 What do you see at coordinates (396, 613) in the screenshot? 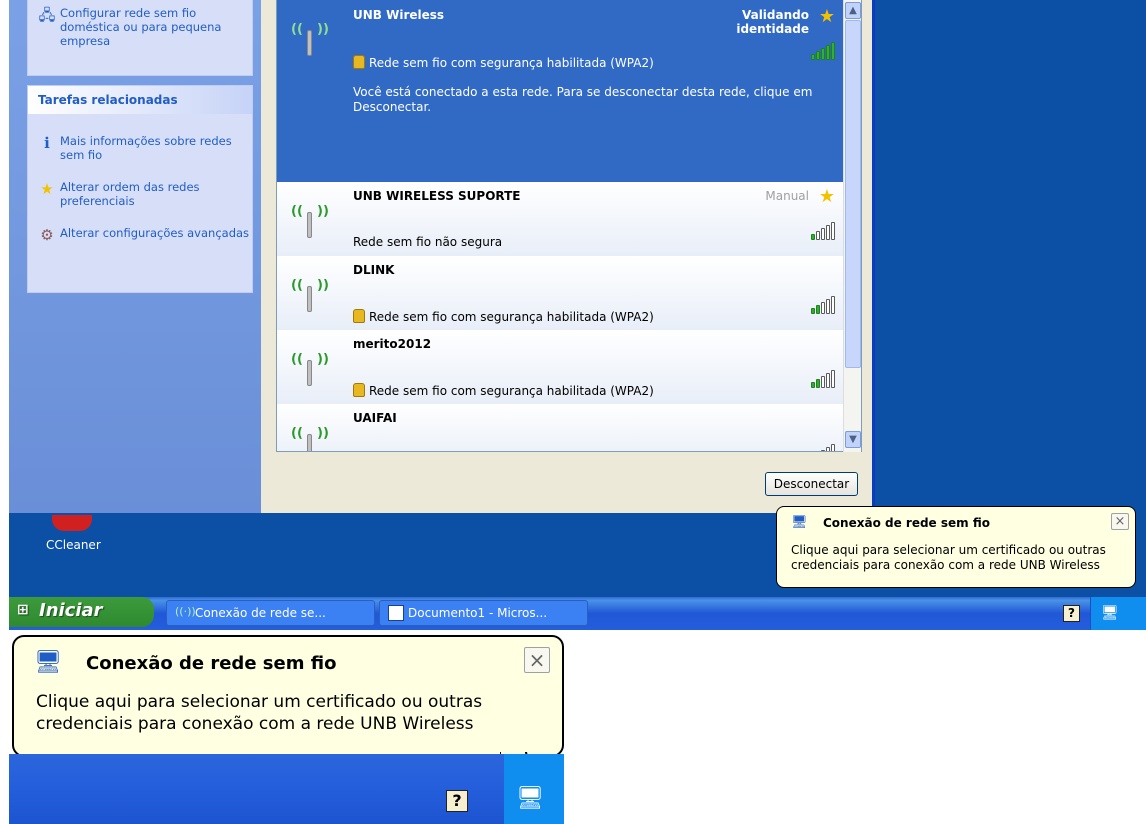
I see `word-document-icon` at bounding box center [396, 613].